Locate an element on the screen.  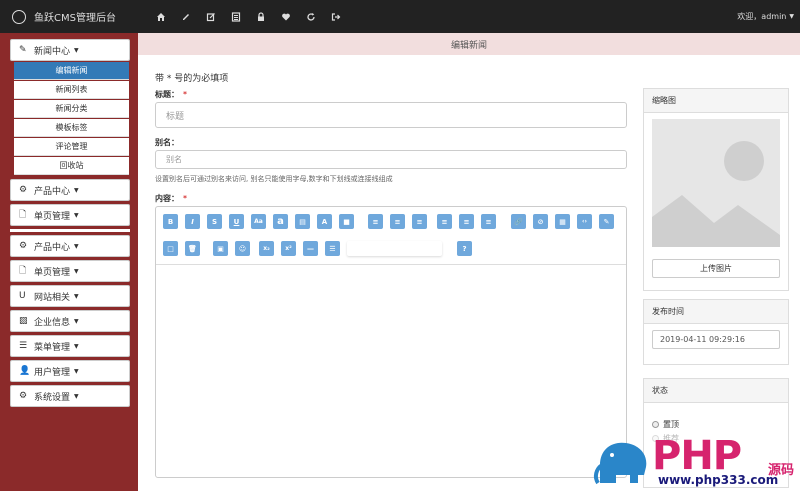
brand: 鱼跃CMS管理后台 is located at coordinates (74, 16).